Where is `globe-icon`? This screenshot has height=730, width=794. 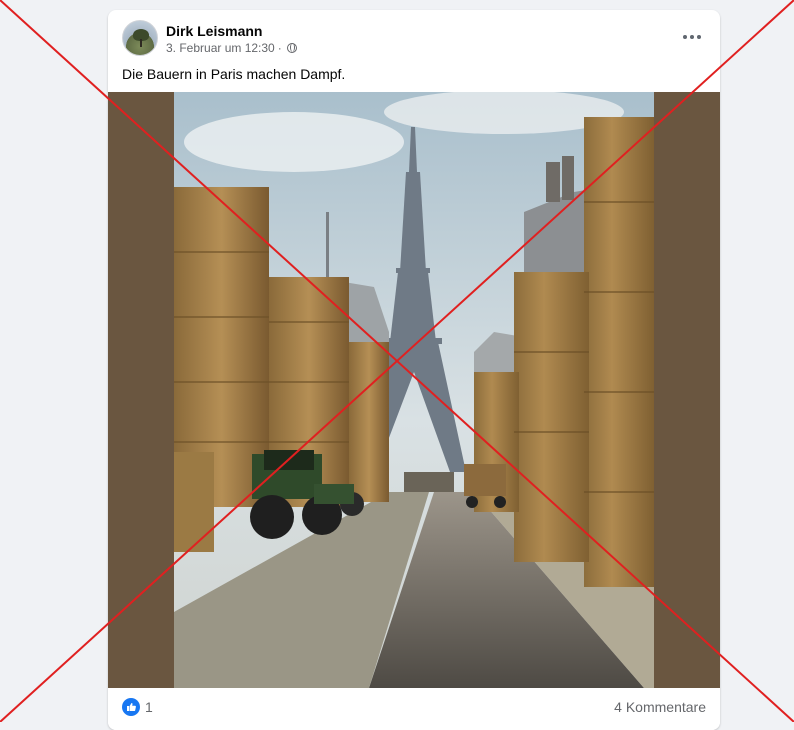 globe-icon is located at coordinates (291, 48).